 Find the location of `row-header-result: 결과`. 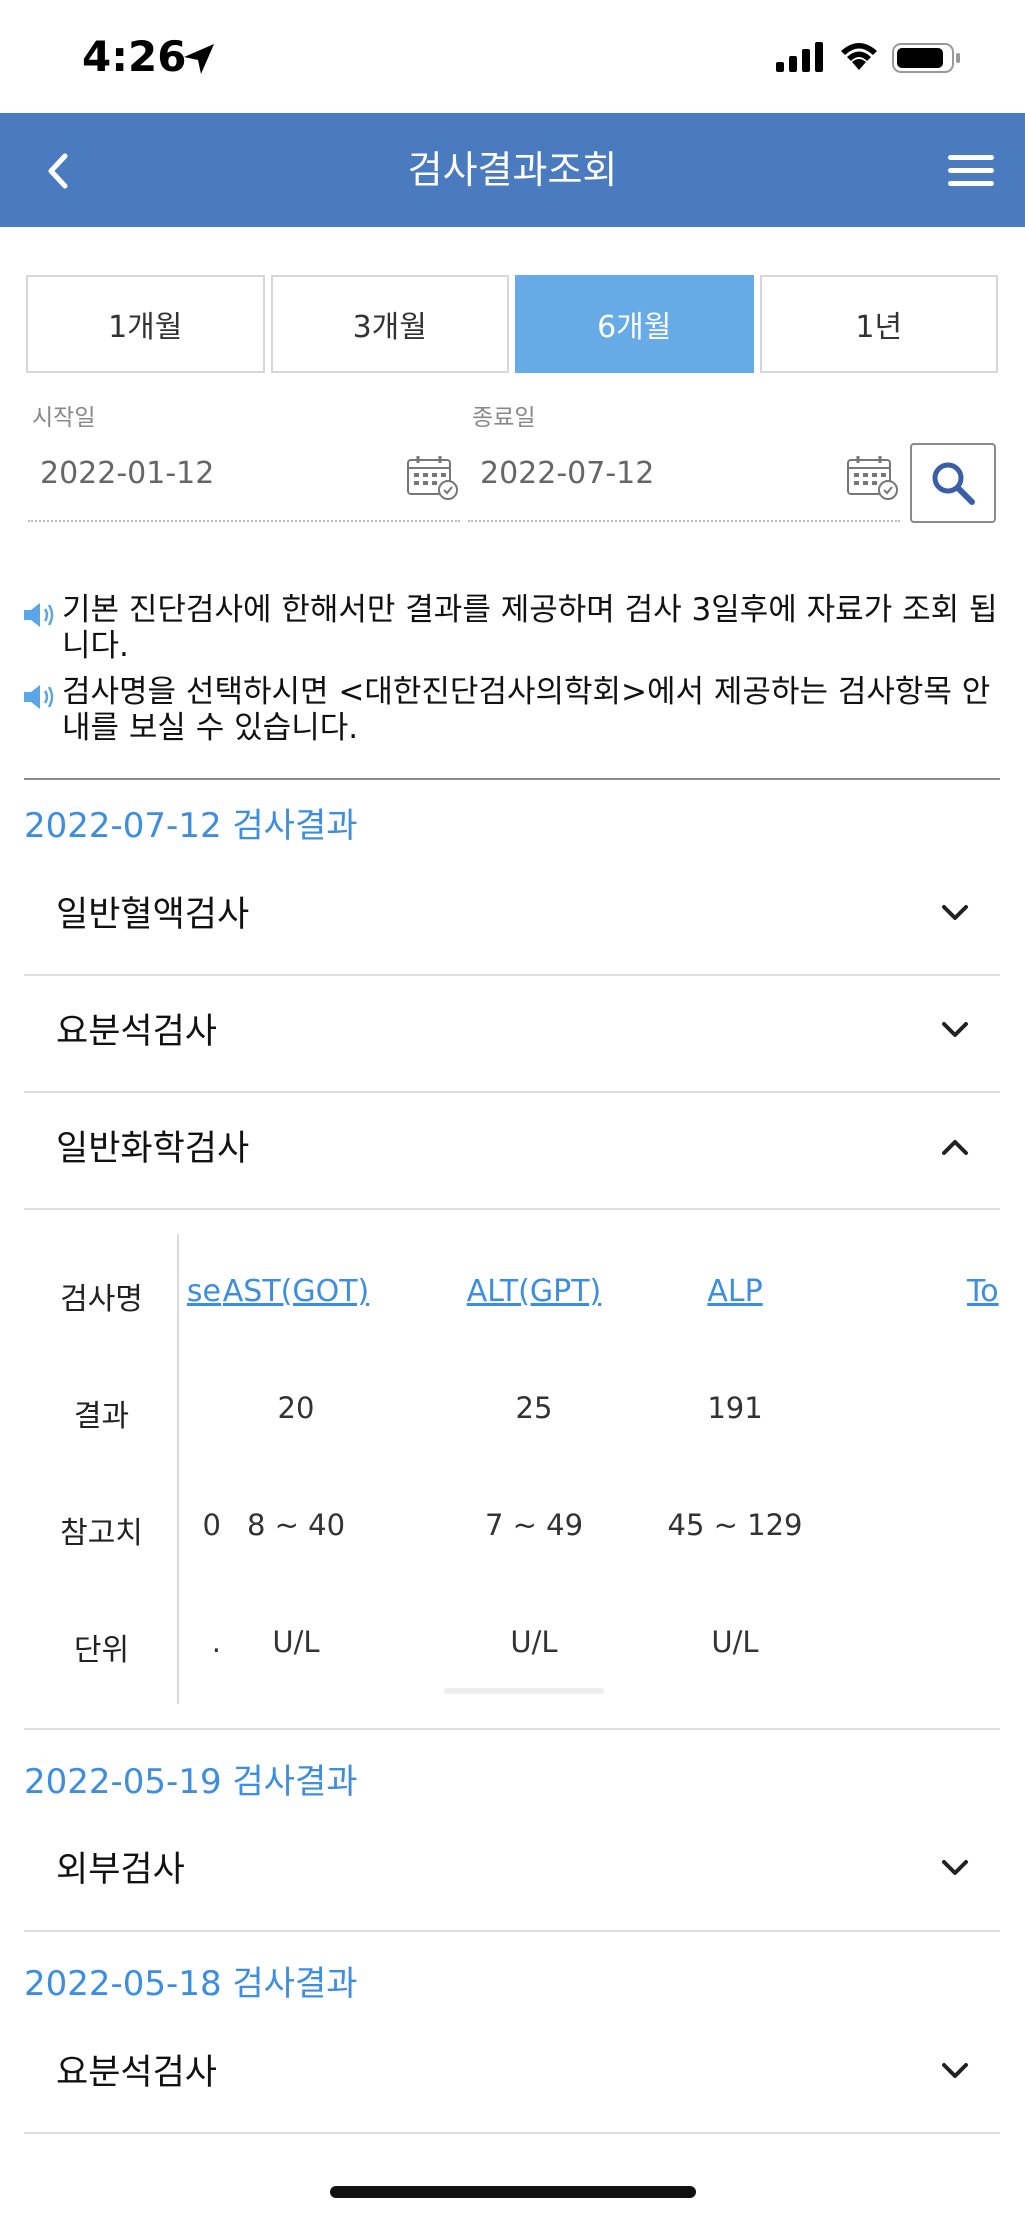

row-header-result: 결과 is located at coordinates (101, 1416).